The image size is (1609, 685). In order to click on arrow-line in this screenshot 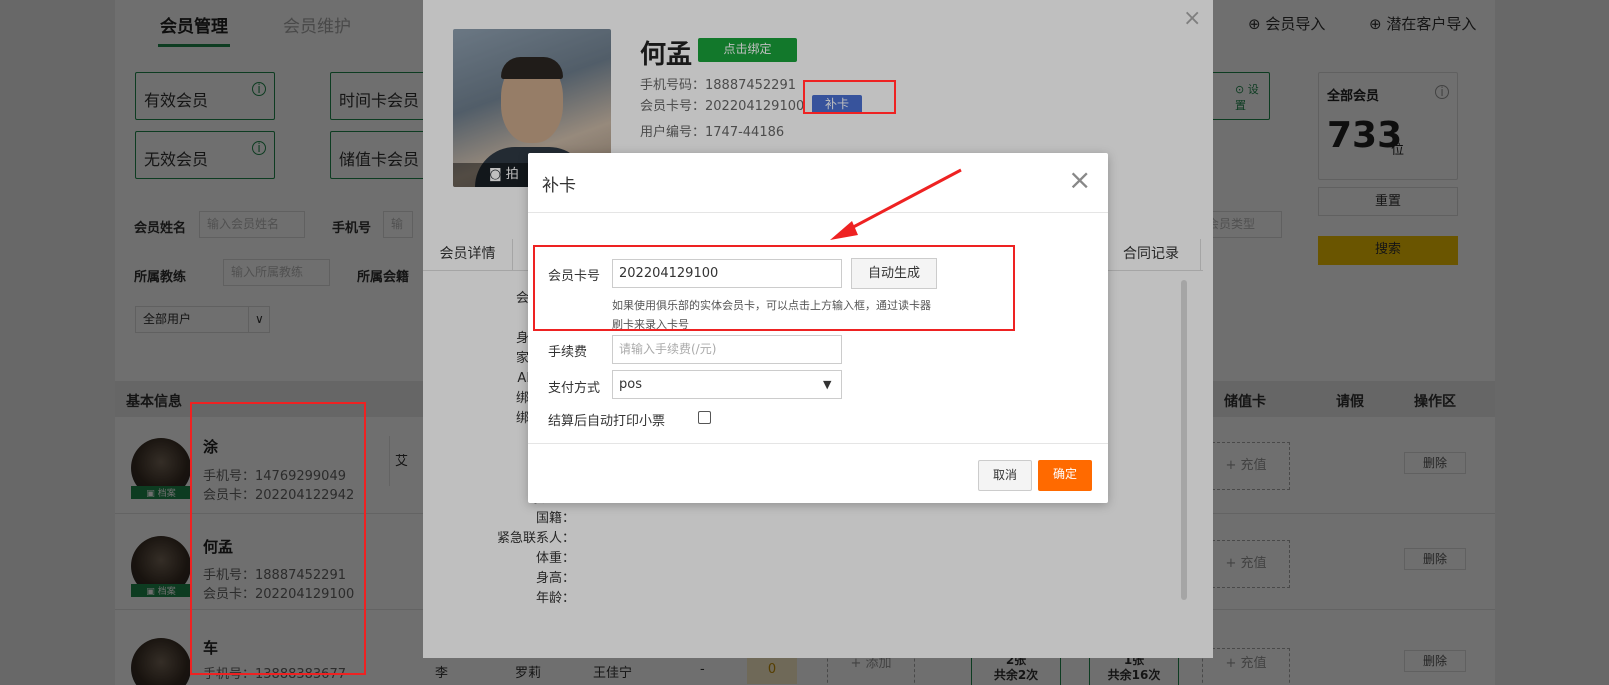, I will do `click(901, 201)`.